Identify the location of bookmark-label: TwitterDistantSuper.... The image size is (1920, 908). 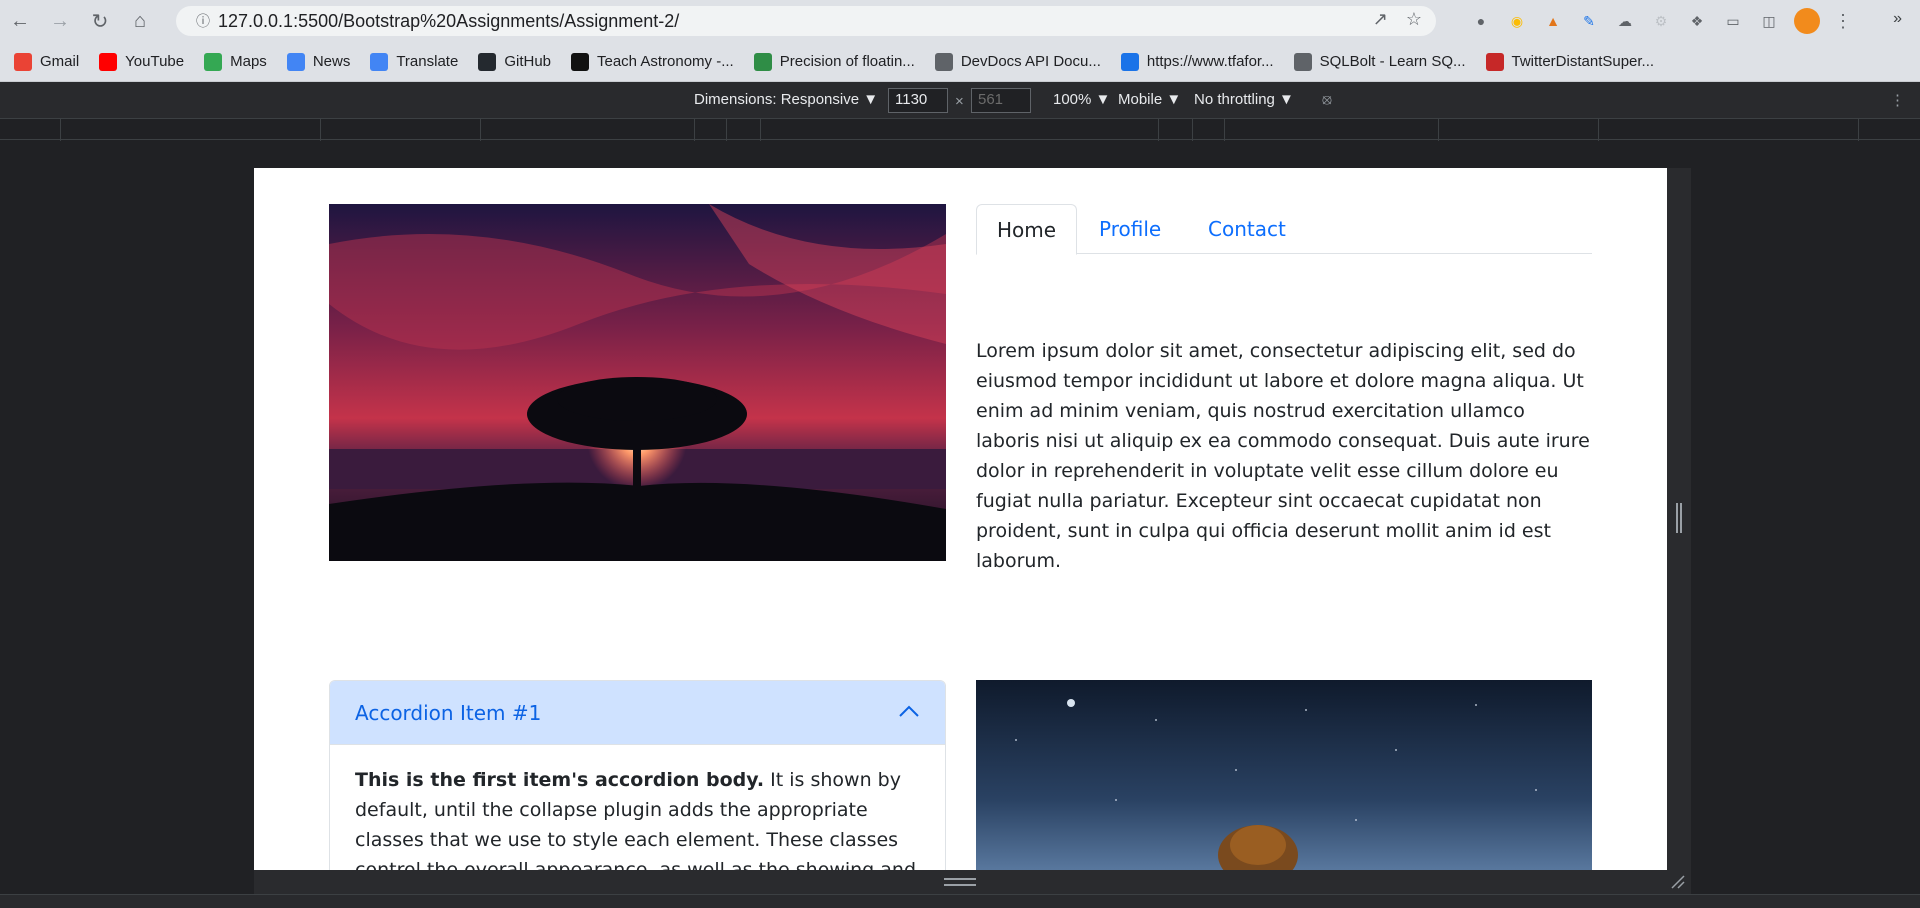
(1583, 61).